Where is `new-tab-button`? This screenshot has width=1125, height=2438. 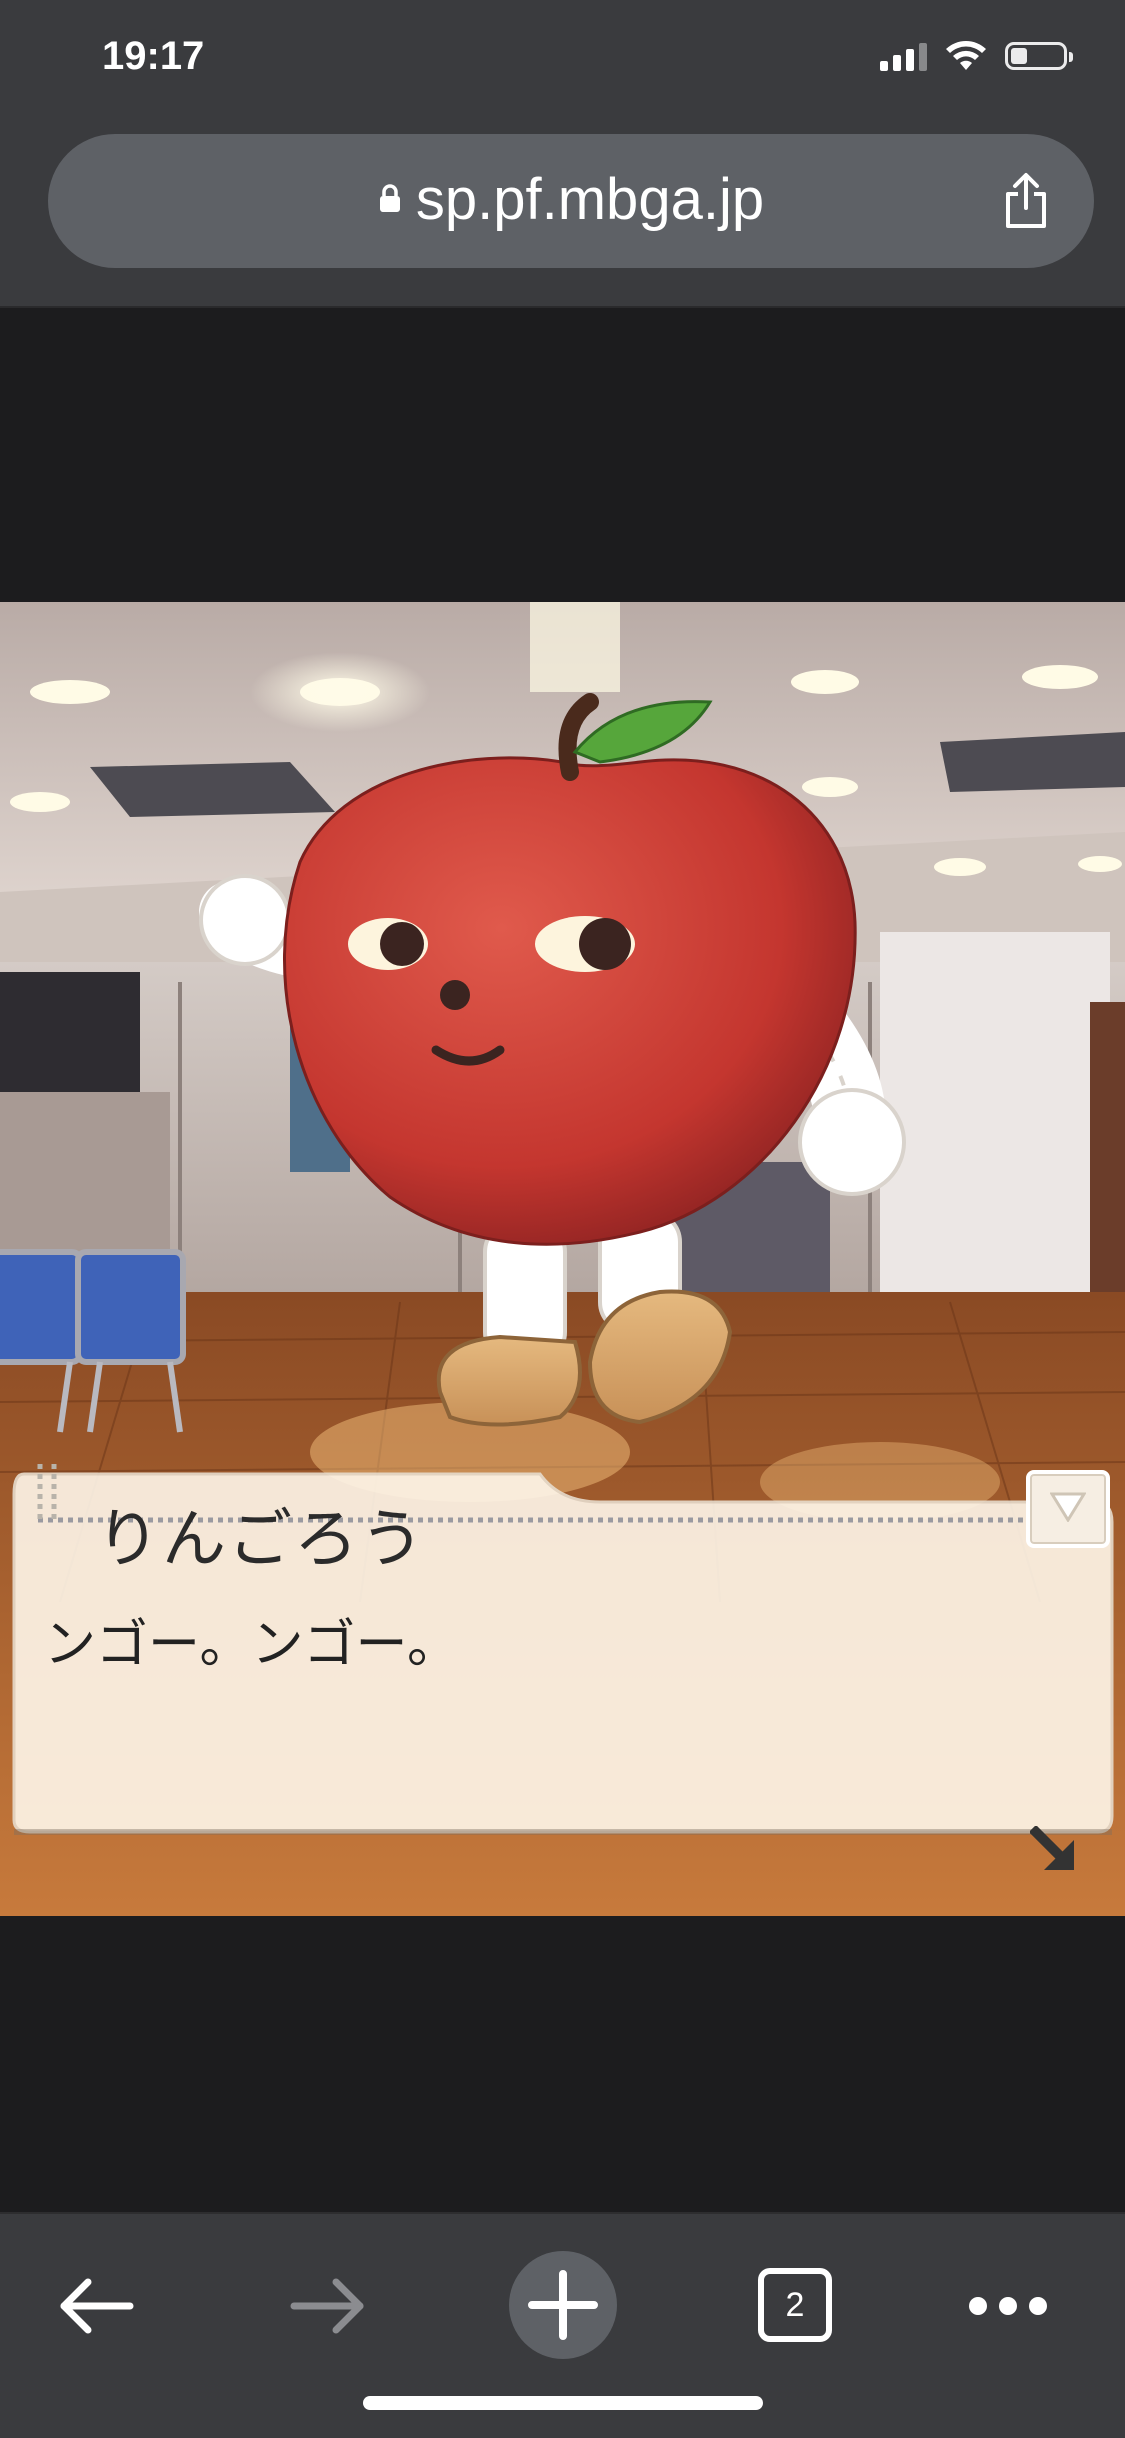 new-tab-button is located at coordinates (563, 2305).